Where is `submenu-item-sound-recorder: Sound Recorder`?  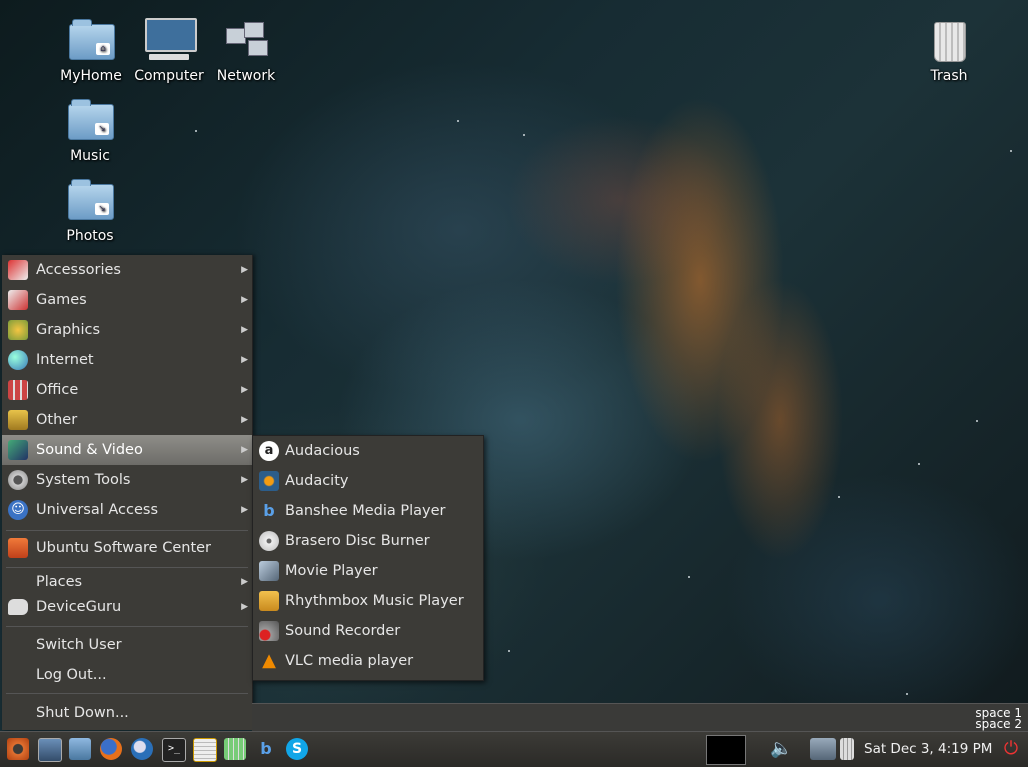
submenu-item-sound-recorder: Sound Recorder is located at coordinates (368, 631).